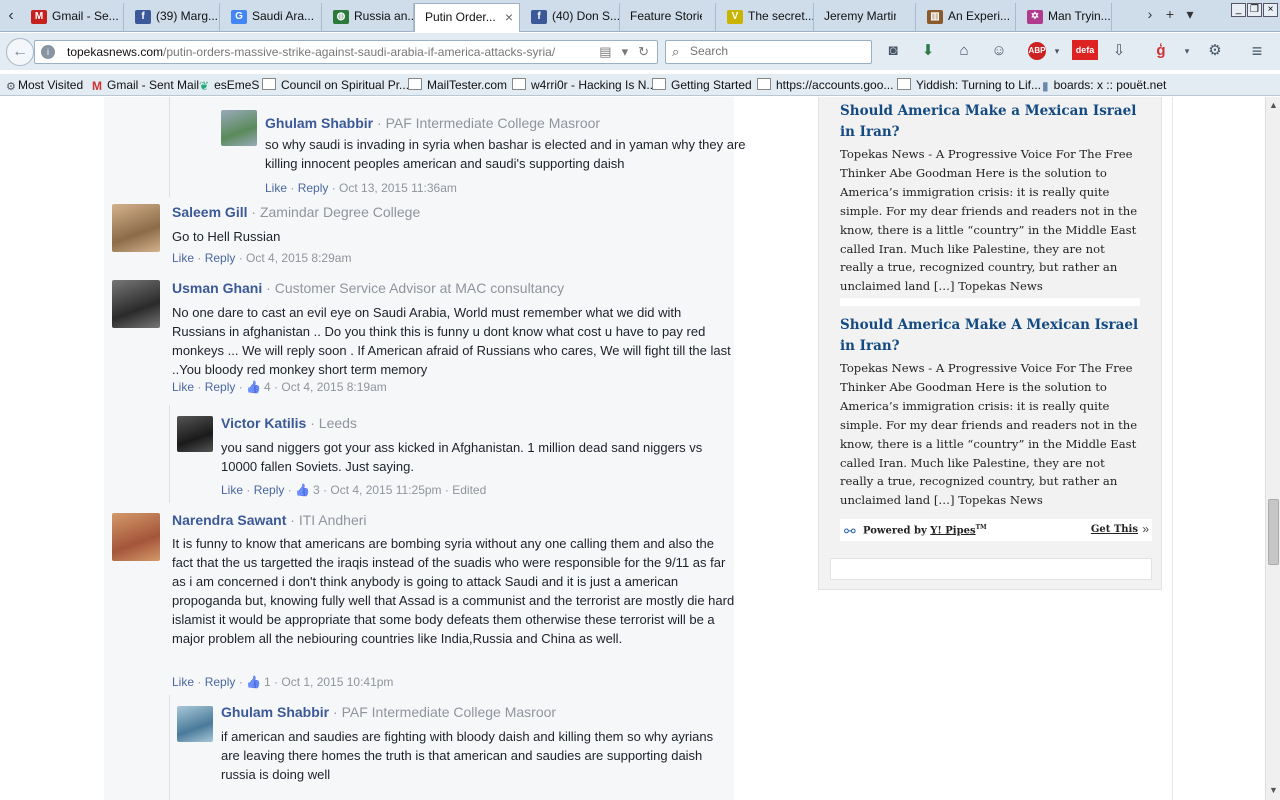 This screenshot has height=800, width=1280. I want to click on tab-scroll-right-button: ›, so click(1150, 14).